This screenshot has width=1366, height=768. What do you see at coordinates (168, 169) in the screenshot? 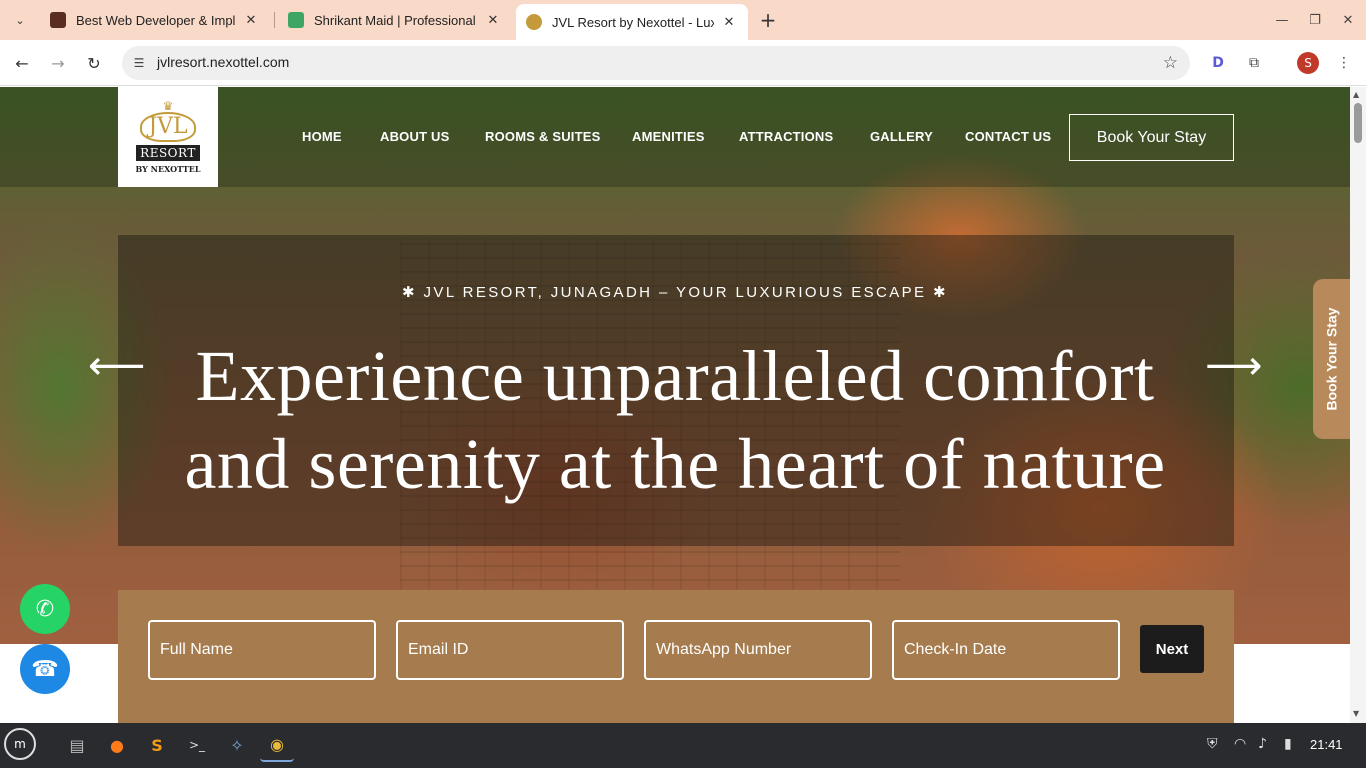
I see `logo-by-text: BY NEXOTTEL` at bounding box center [168, 169].